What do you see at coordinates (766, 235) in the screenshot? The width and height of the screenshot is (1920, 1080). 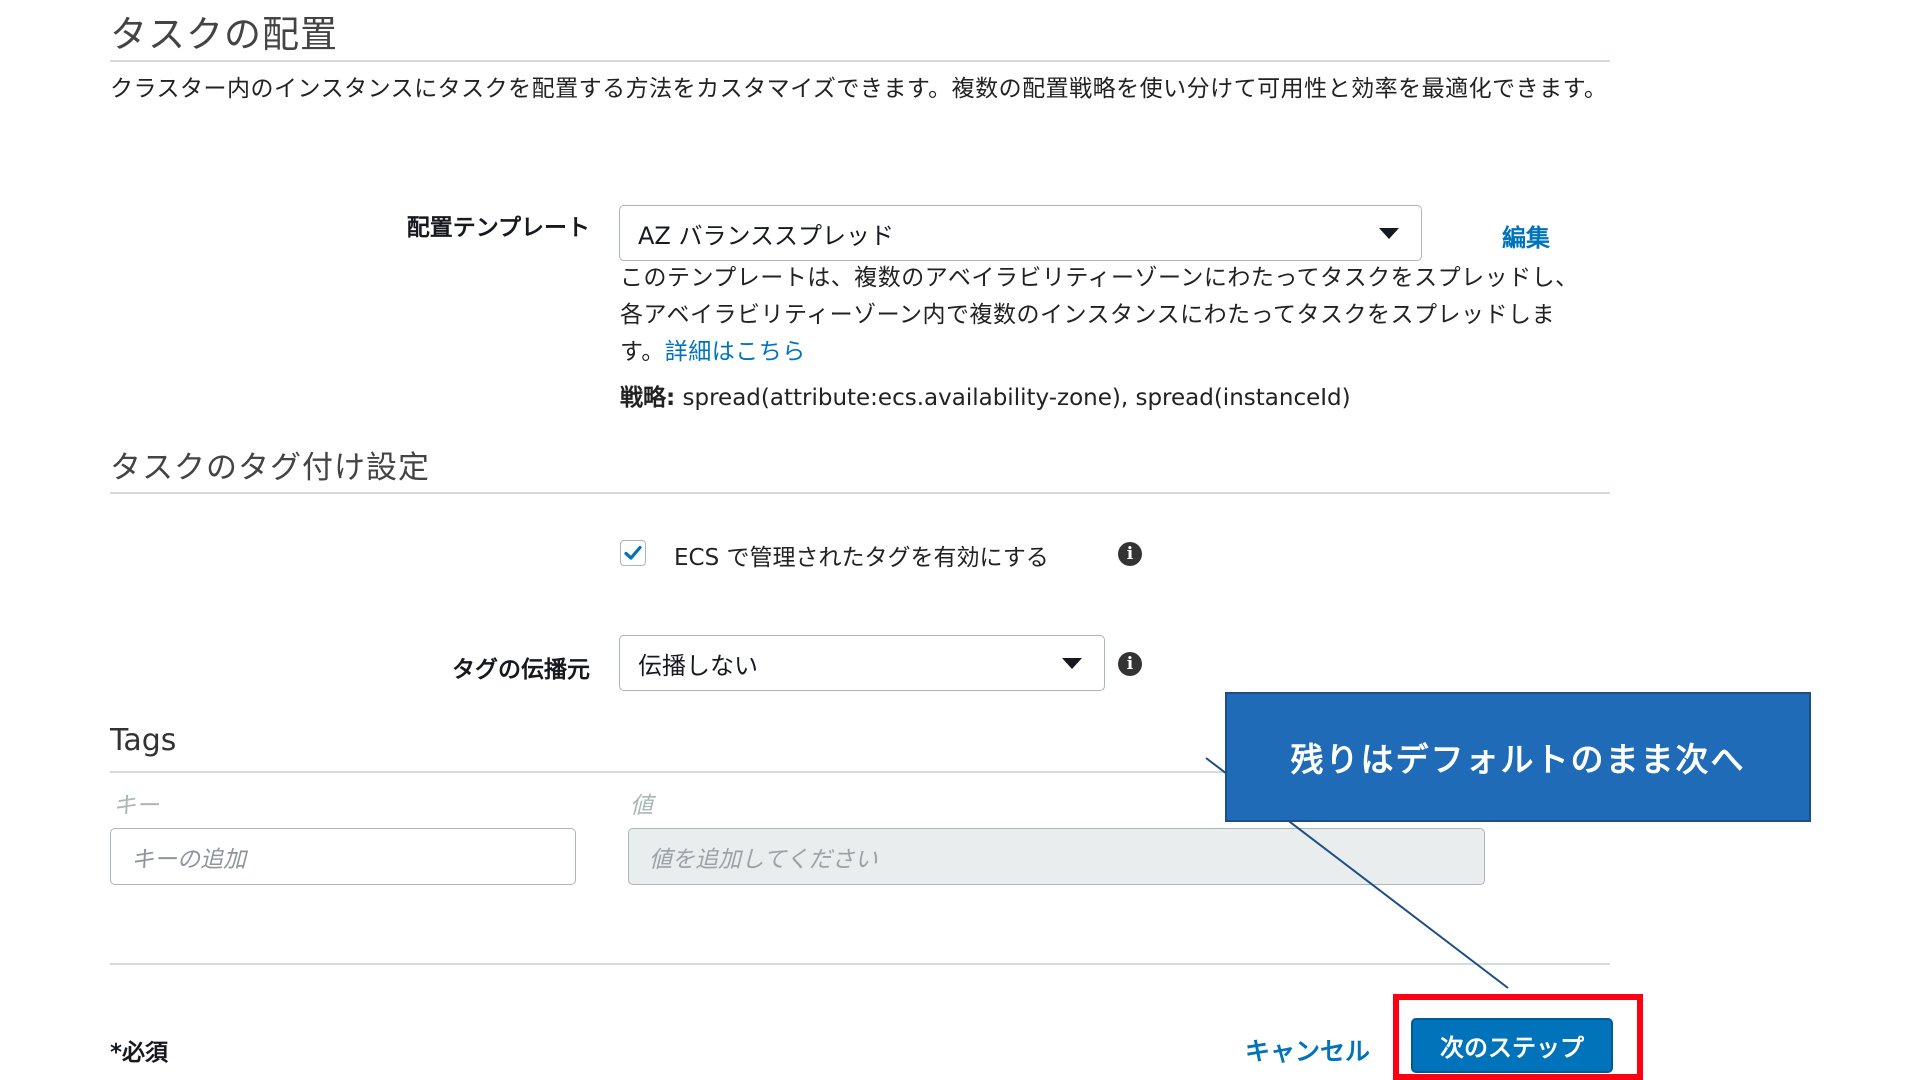 I see `placement-template-value: AZ バランススプレッド` at bounding box center [766, 235].